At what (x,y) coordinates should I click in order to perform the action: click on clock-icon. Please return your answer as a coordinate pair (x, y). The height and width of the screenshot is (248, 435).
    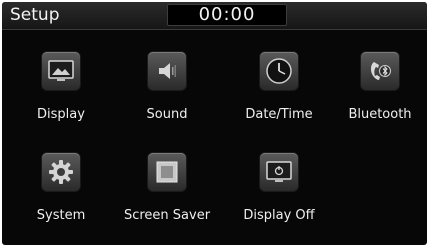
    Looking at the image, I should click on (279, 71).